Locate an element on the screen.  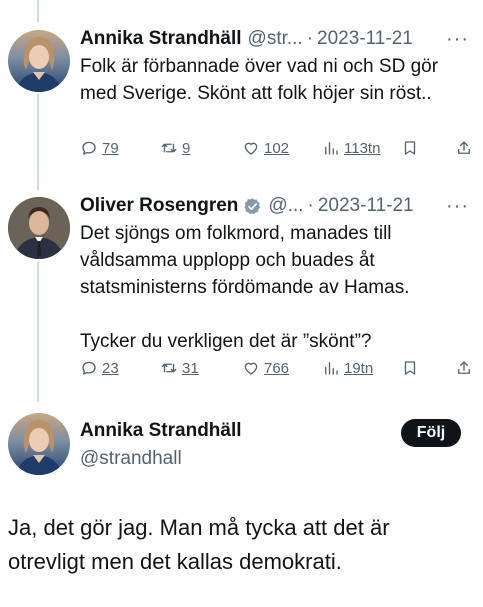
tweet-header: Annika Strandhäll @str... · 2023-11-21 is located at coordinates (274, 39).